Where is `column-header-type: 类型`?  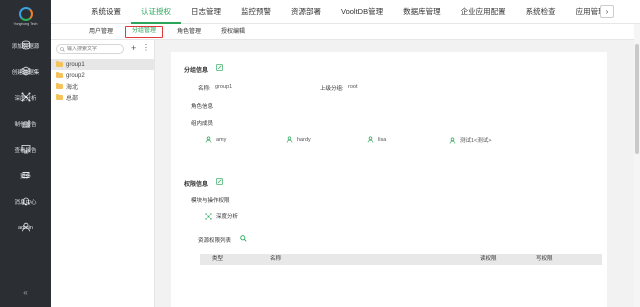 column-header-type: 类型 is located at coordinates (217, 259).